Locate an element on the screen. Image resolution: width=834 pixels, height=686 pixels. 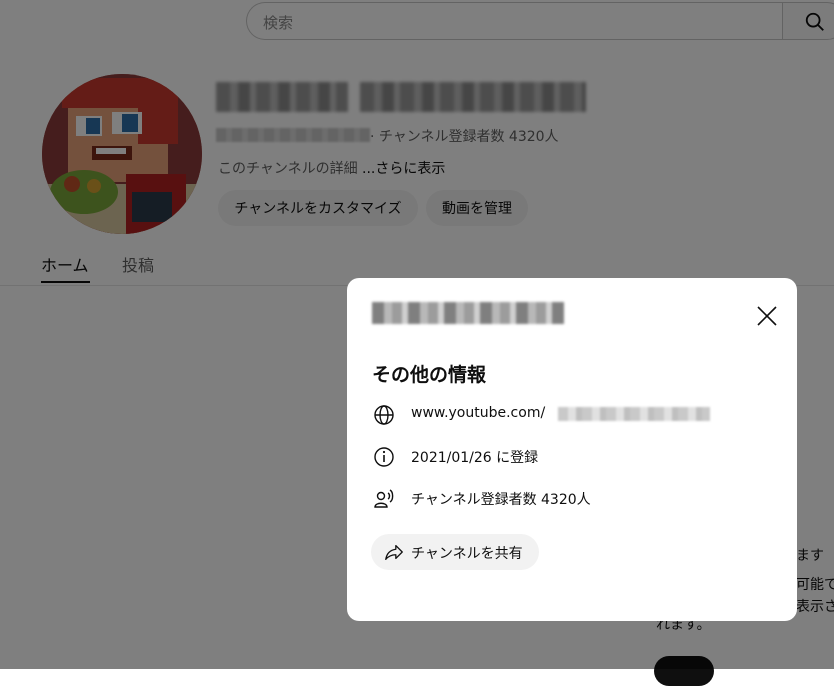
joined-date-row: 2021/01/26 に登録 is located at coordinates (572, 457).